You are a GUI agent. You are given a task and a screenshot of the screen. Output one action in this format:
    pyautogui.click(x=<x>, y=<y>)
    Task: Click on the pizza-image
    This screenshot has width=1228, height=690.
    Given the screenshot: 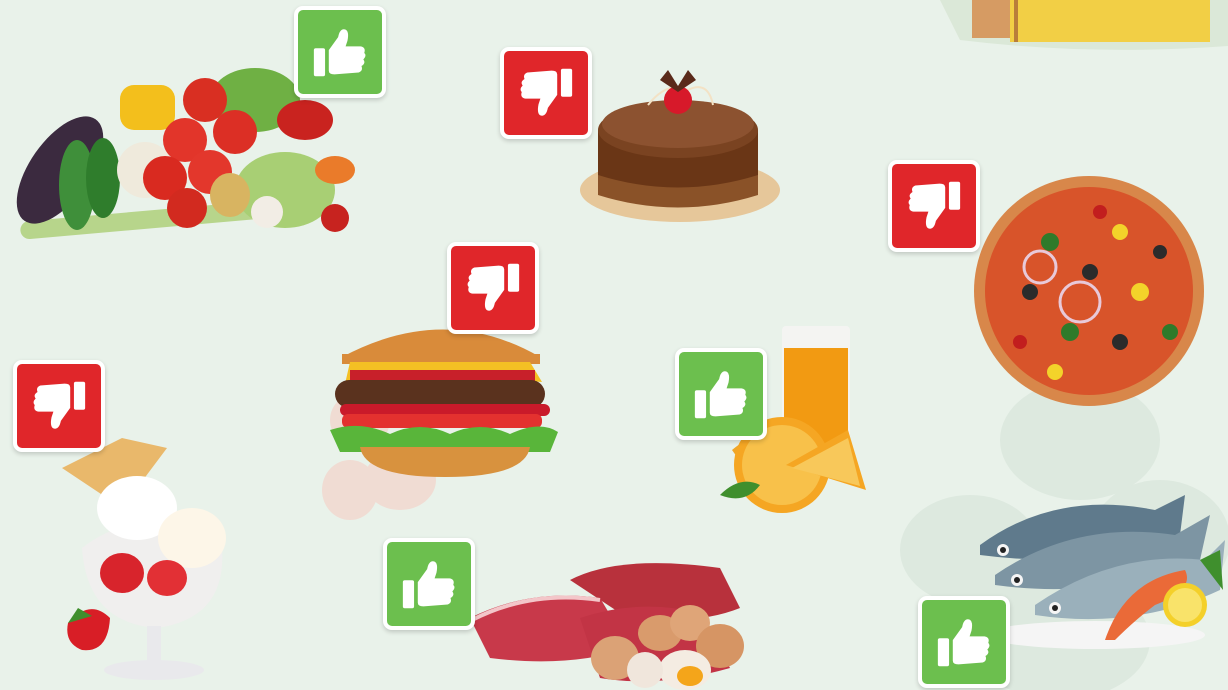 What is the action you would take?
    pyautogui.click(x=1089, y=291)
    